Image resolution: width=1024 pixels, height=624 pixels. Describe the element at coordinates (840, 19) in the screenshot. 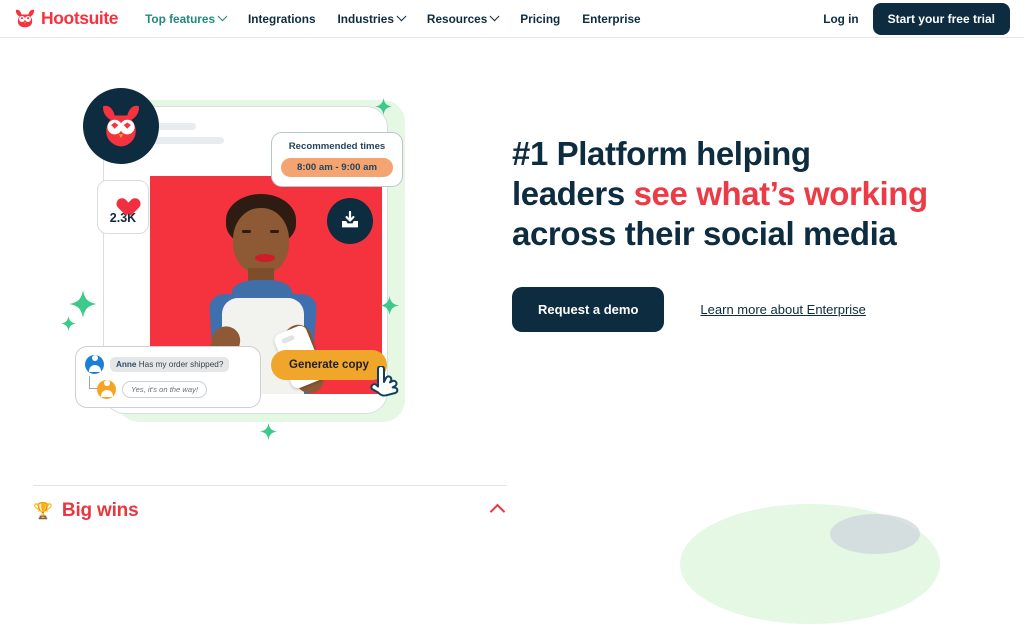

I see `login-link: Log in` at that location.